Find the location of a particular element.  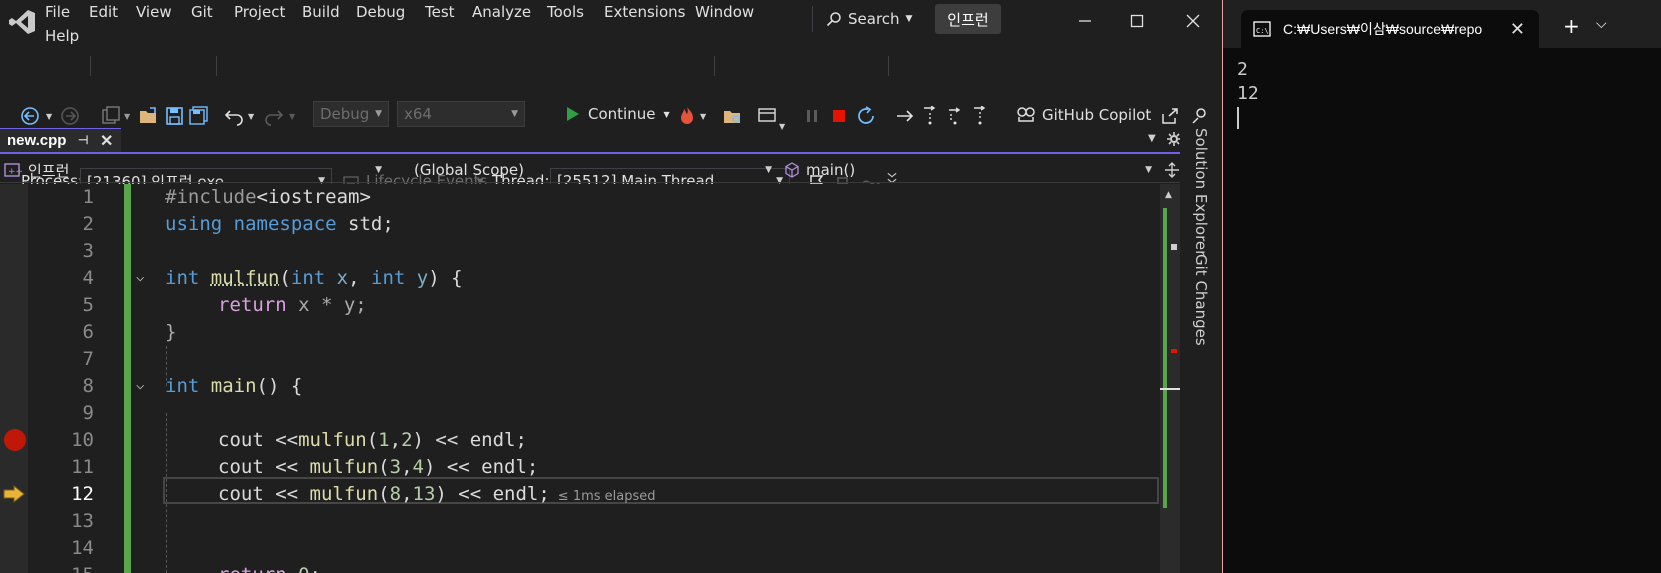

search-label: Search is located at coordinates (874, 19).